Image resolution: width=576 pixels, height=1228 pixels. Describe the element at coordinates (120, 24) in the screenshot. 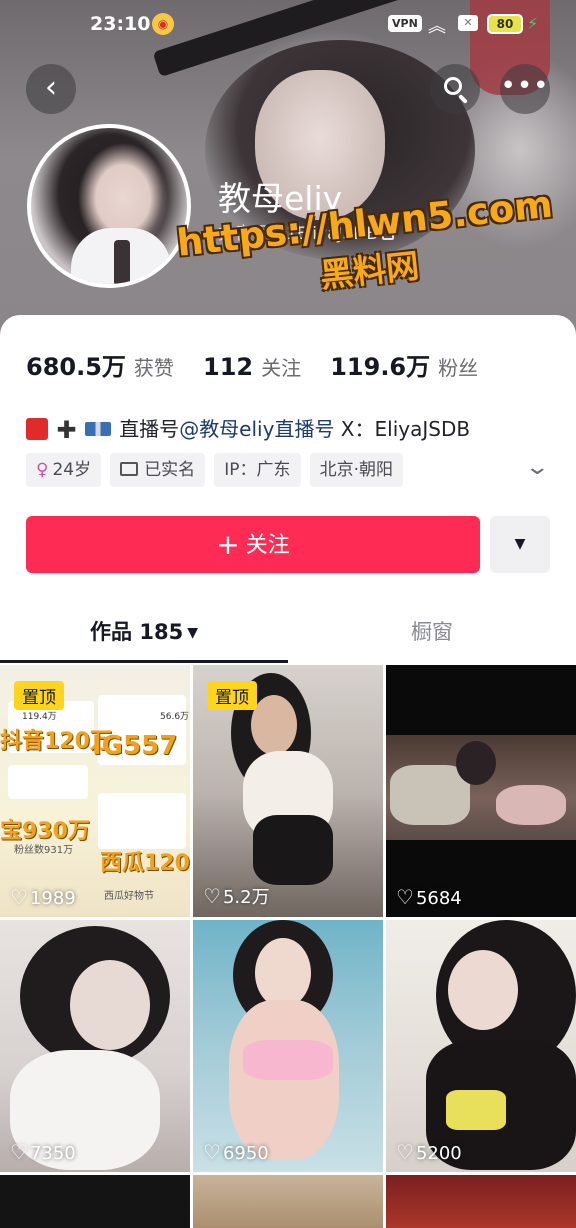

I see `status-time: 23:10` at that location.